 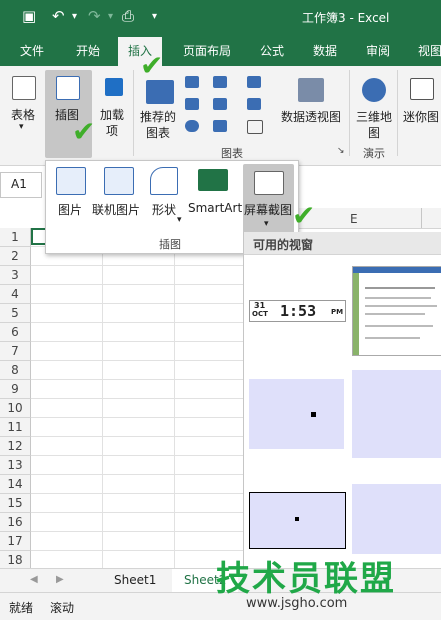 I want to click on picture-button: 图片, so click(x=70, y=209).